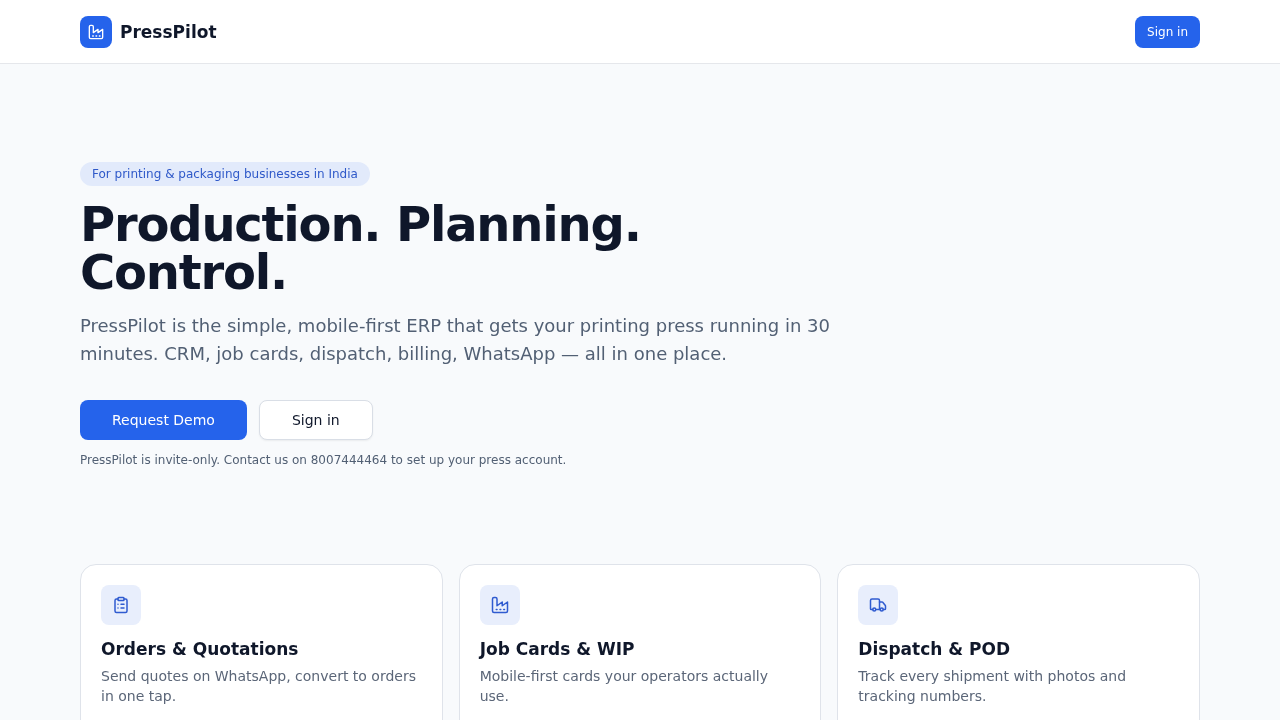 The image size is (1280, 720). What do you see at coordinates (259, 686) in the screenshot?
I see `feature-description: Send quotes on WhatsApp, convert to orders in one tap.` at bounding box center [259, 686].